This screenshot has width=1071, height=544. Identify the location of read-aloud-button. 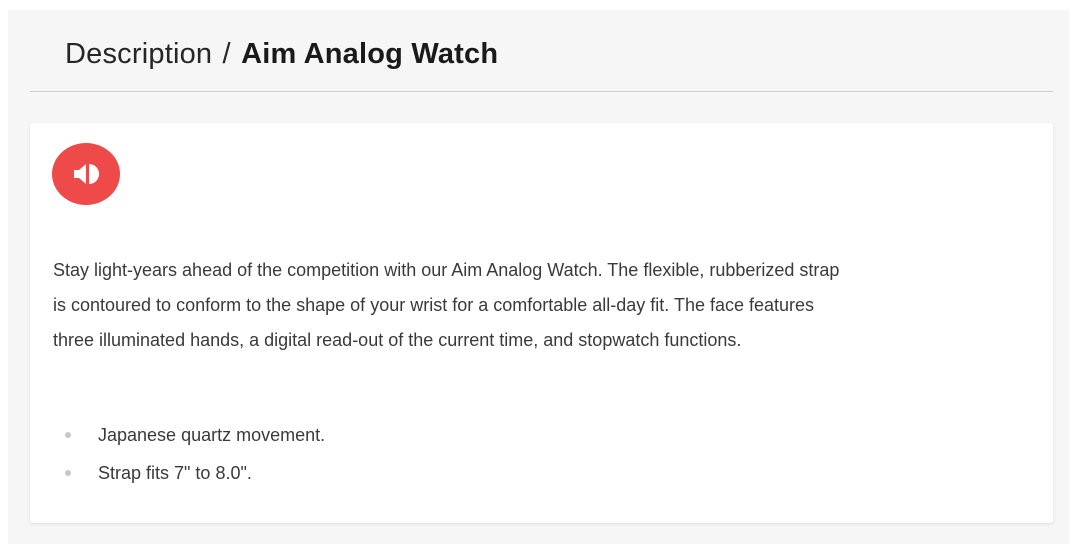
(86, 174).